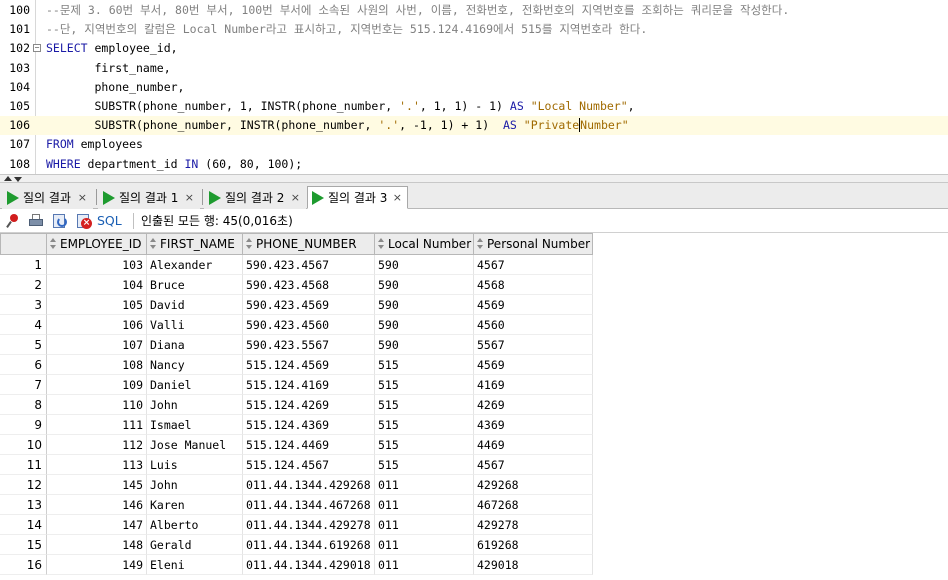  What do you see at coordinates (533, 525) in the screenshot?
I see `personal-number-cell: 429278` at bounding box center [533, 525].